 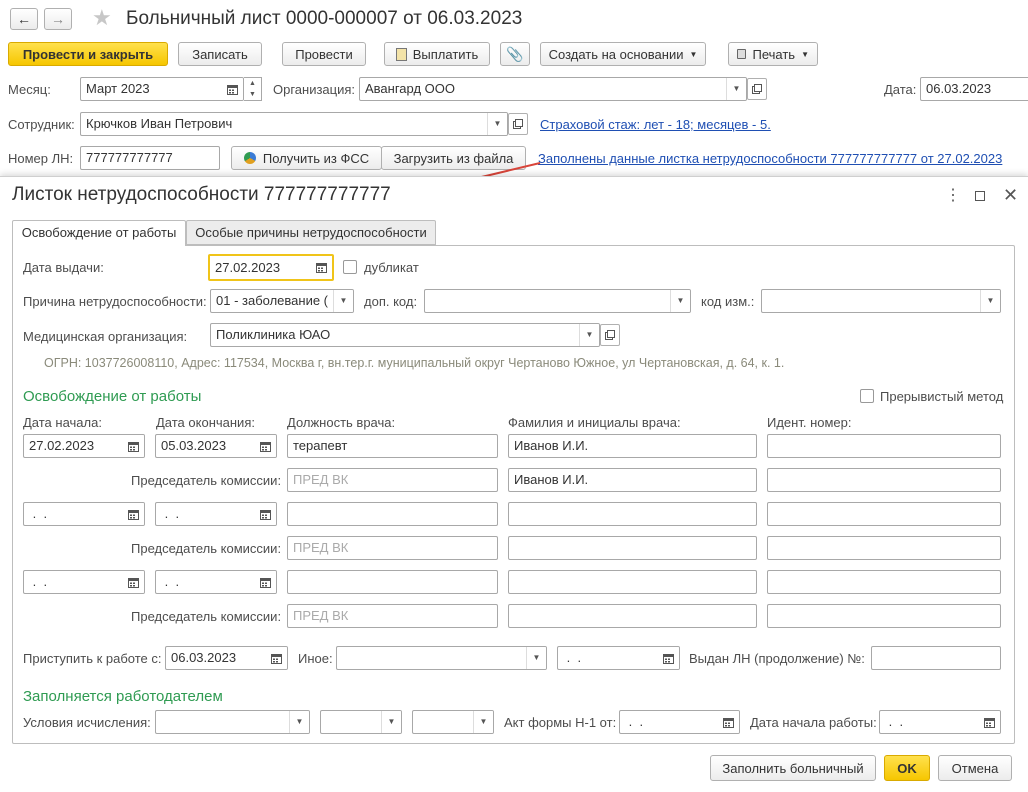 What do you see at coordinates (216, 514) in the screenshot?
I see `period2-end-field: . .` at bounding box center [216, 514].